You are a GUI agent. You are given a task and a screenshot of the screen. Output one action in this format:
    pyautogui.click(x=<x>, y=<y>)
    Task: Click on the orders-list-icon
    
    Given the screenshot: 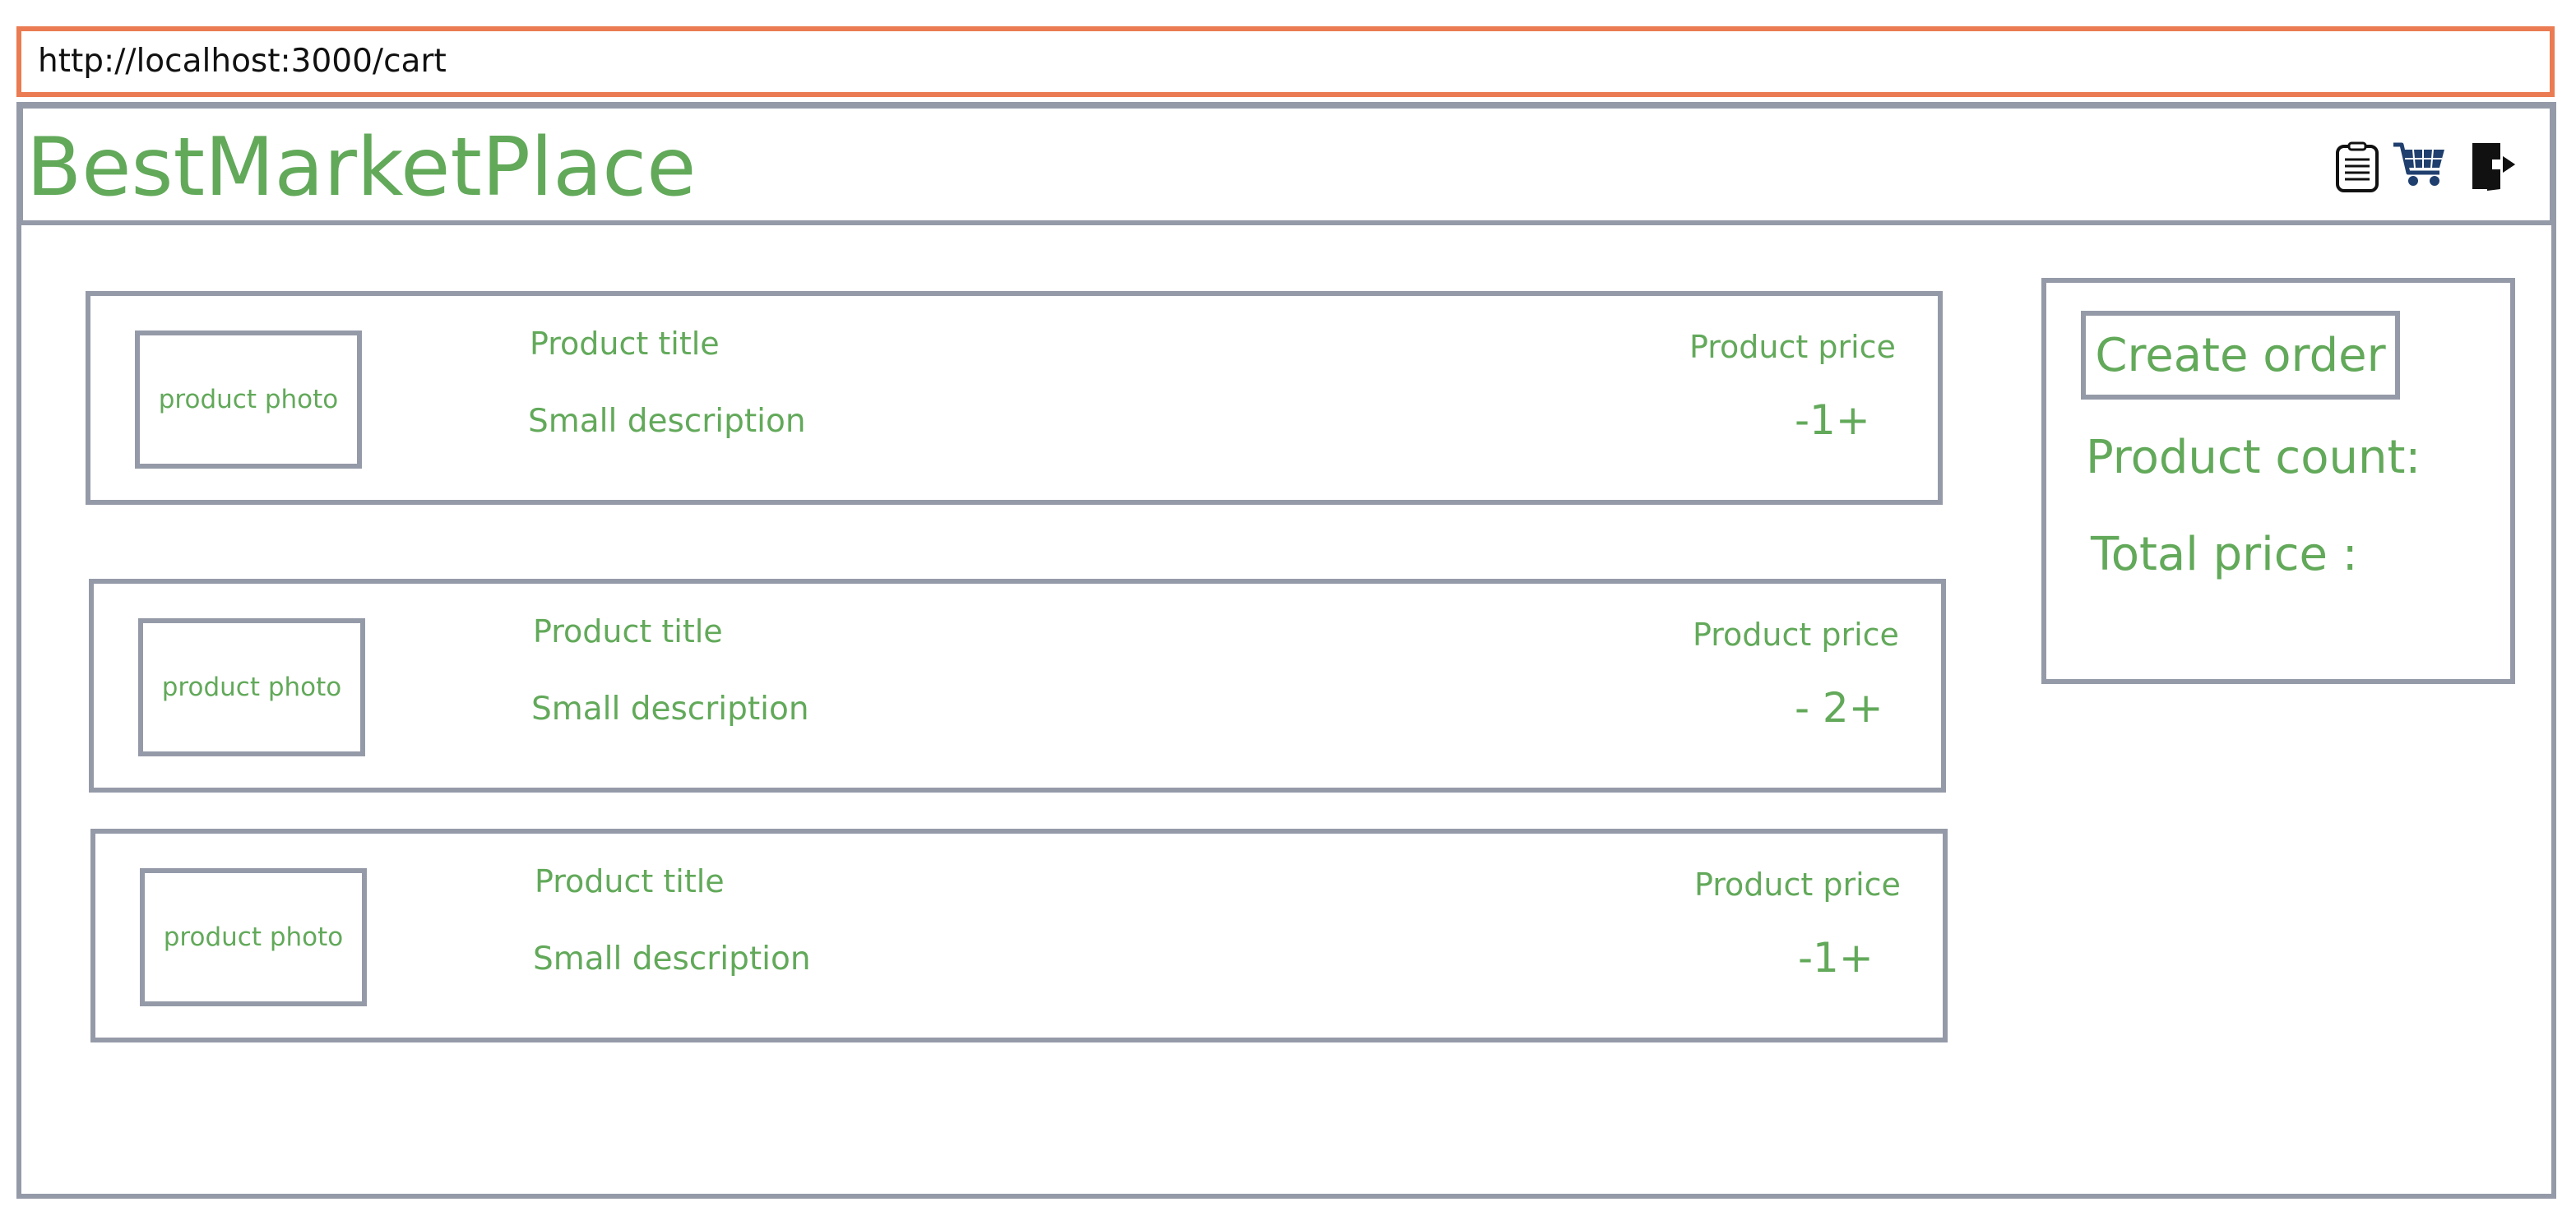 What is the action you would take?
    pyautogui.click(x=2357, y=169)
    